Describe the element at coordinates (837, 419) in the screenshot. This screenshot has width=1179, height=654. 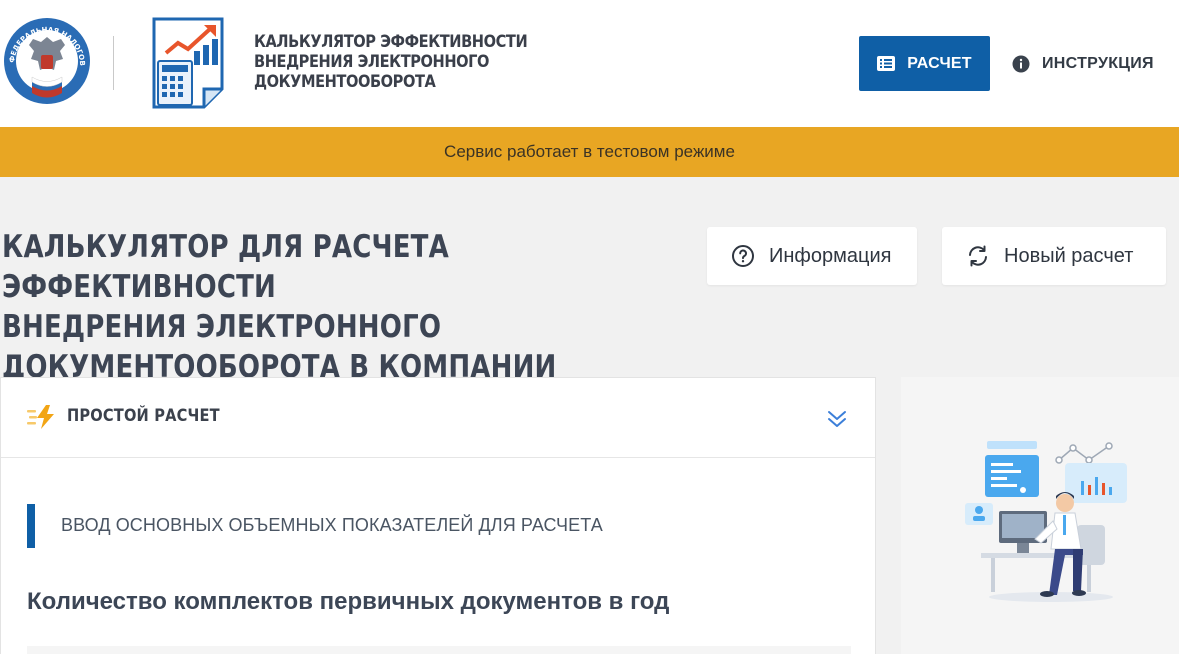
I see `chevron-double-down-icon` at that location.